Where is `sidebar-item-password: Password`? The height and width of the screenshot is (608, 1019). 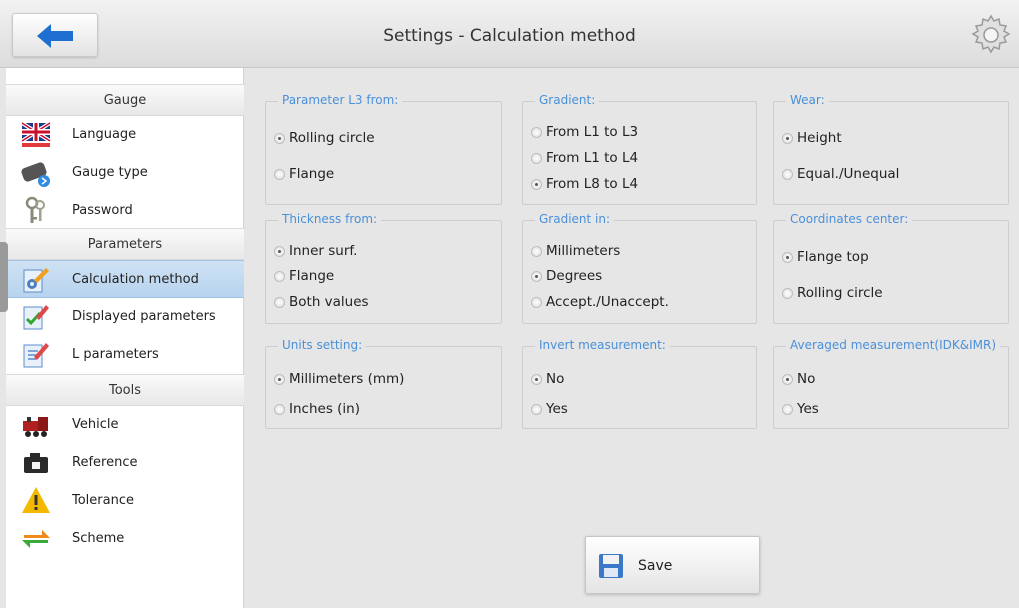 sidebar-item-password: Password is located at coordinates (125, 211).